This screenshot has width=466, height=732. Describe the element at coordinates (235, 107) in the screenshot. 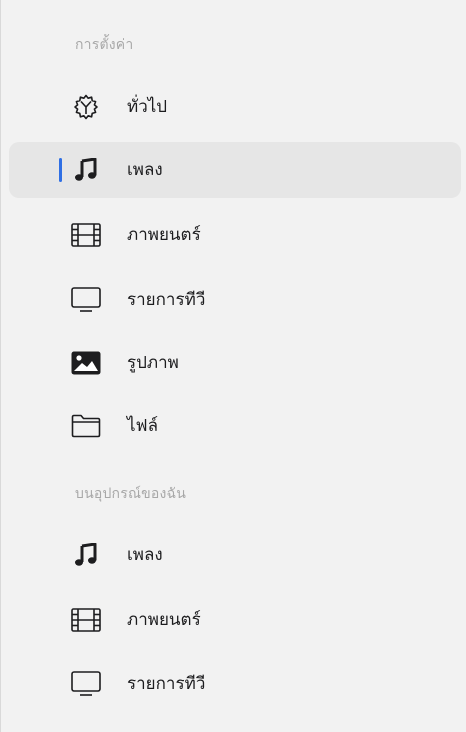

I see `sidebar-item-general: ทั่วไป` at that location.